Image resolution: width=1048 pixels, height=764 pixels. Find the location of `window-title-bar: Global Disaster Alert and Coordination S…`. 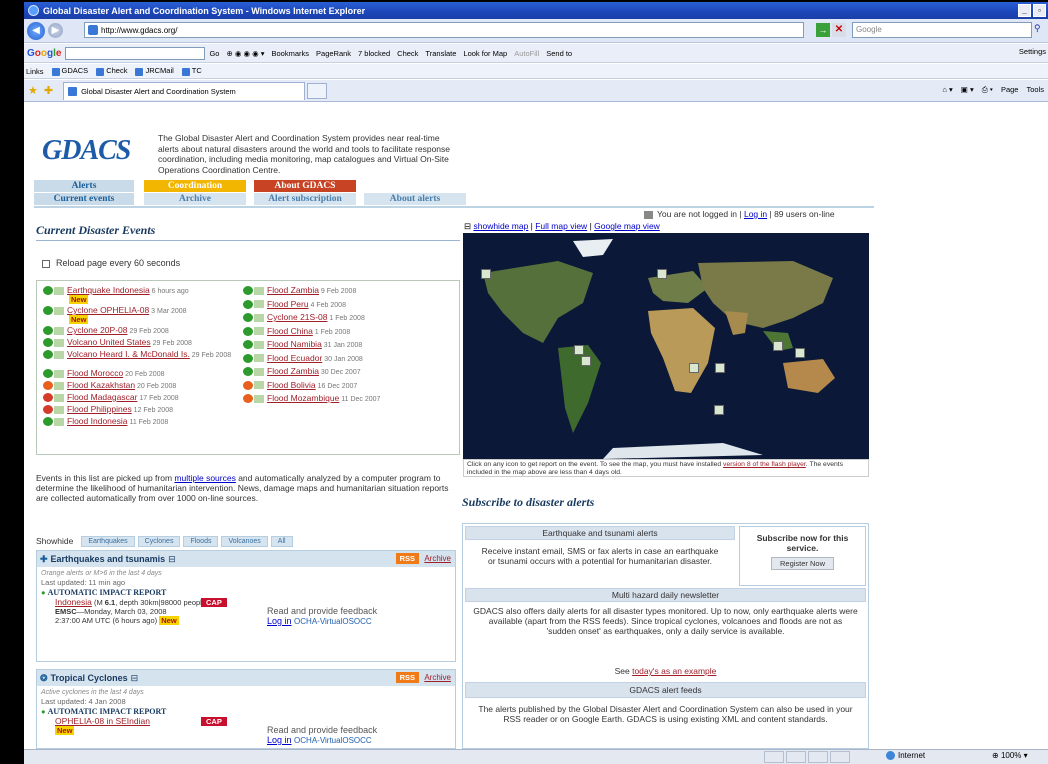

window-title-bar: Global Disaster Alert and Coordination S… is located at coordinates (536, 10).